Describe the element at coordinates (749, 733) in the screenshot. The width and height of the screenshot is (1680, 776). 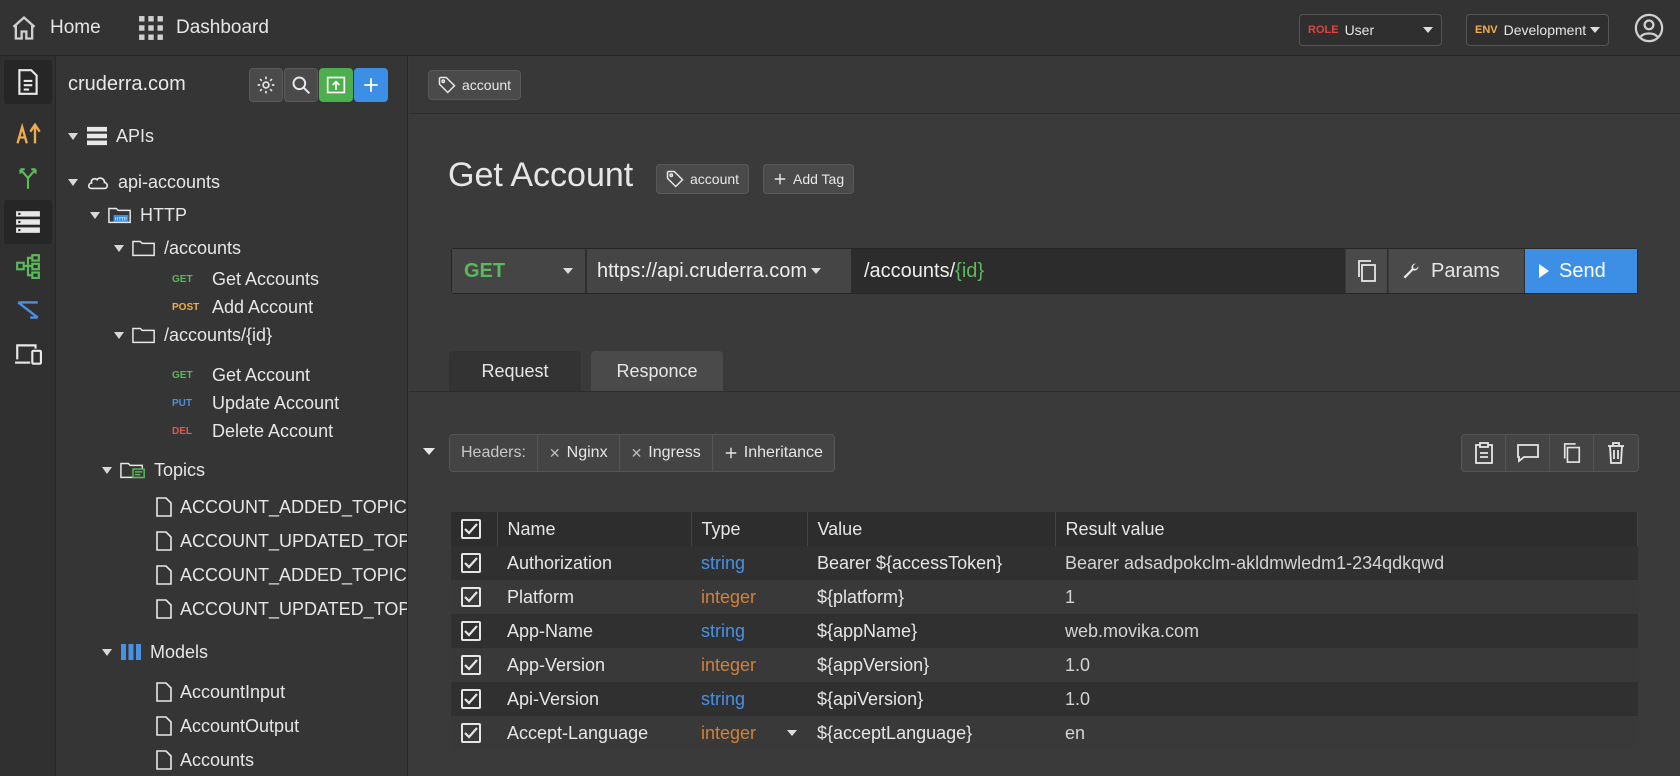
I see `header-type-select: integer` at that location.